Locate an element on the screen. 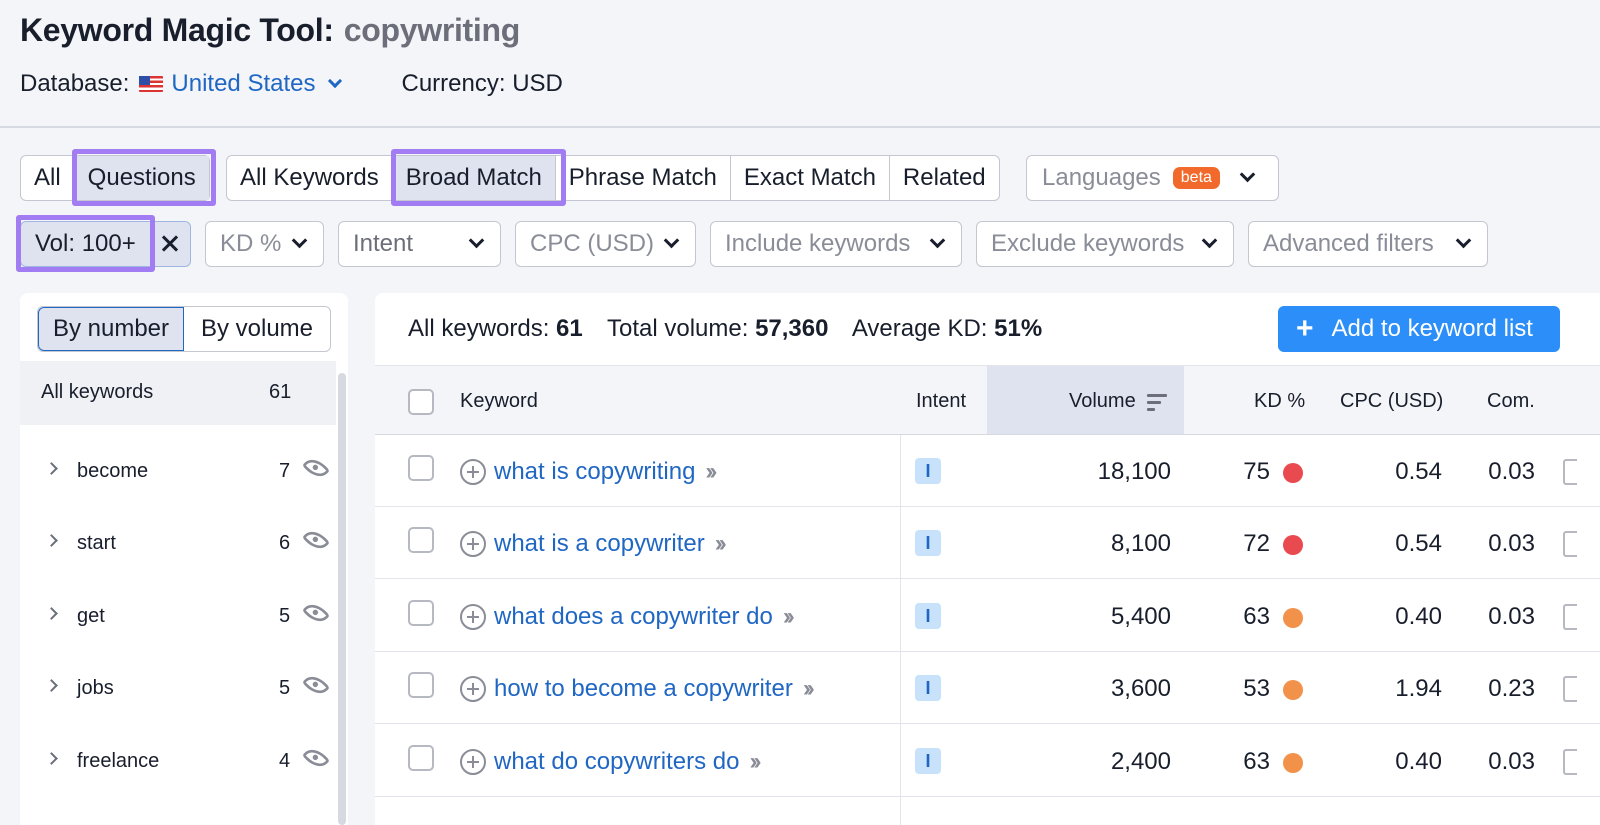 The image size is (1600, 825). beta-badge: beta is located at coordinates (1196, 178).